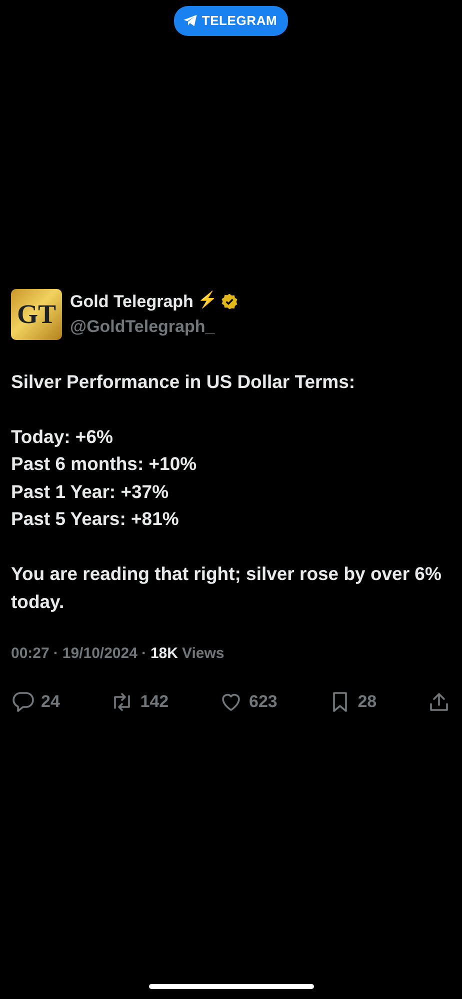  I want to click on bookmark-button: 28, so click(352, 701).